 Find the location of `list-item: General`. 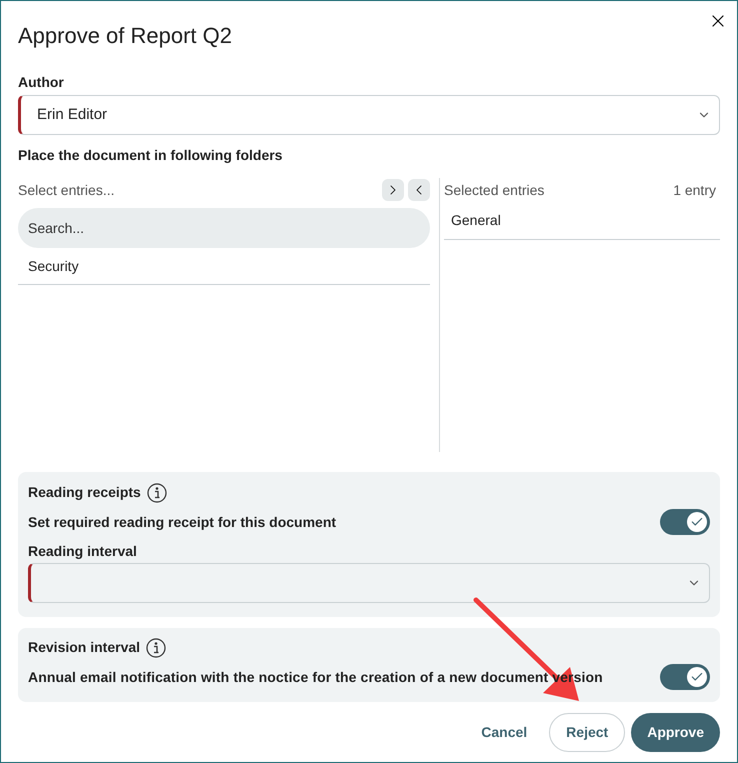

list-item: General is located at coordinates (582, 221).